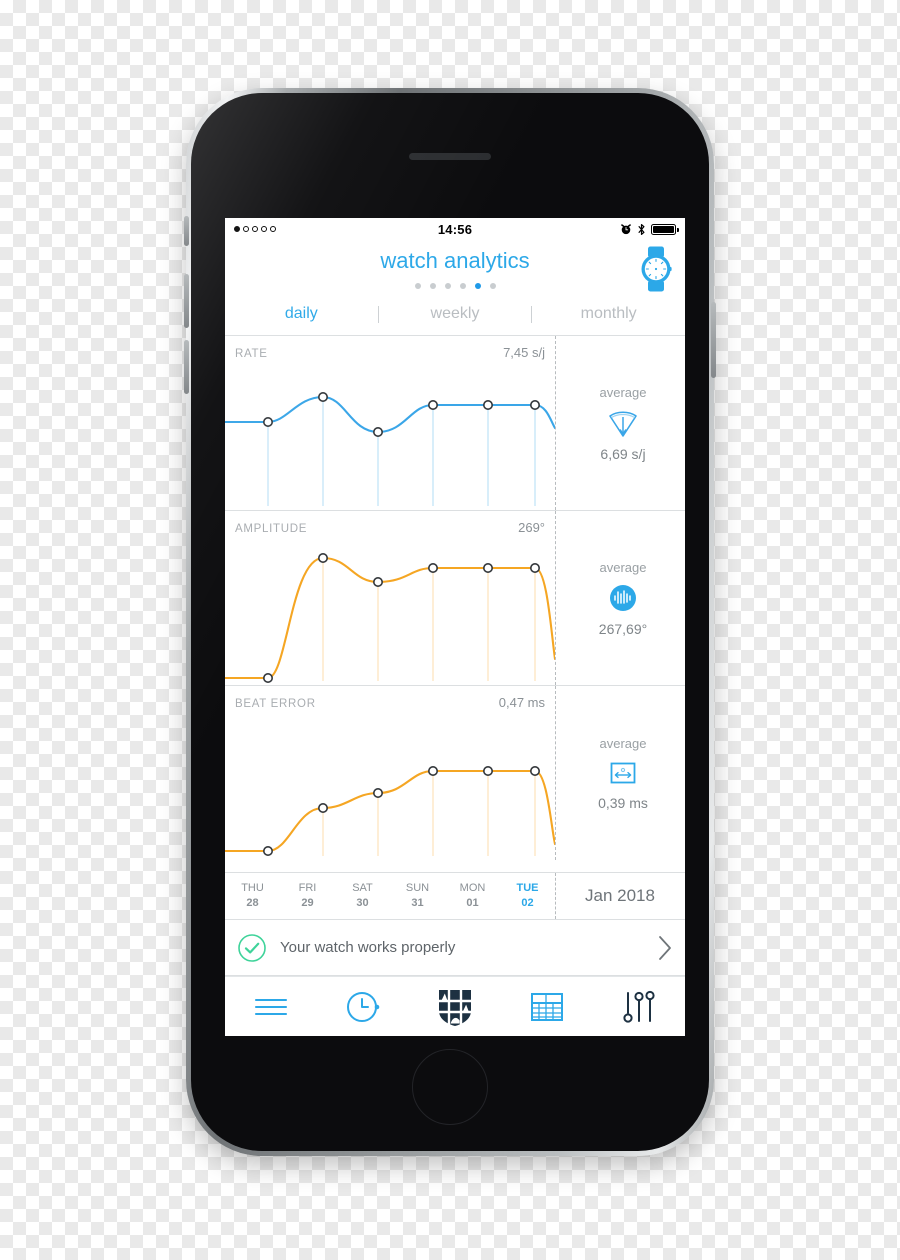  What do you see at coordinates (455, 286) in the screenshot?
I see `page-indicator-dots` at bounding box center [455, 286].